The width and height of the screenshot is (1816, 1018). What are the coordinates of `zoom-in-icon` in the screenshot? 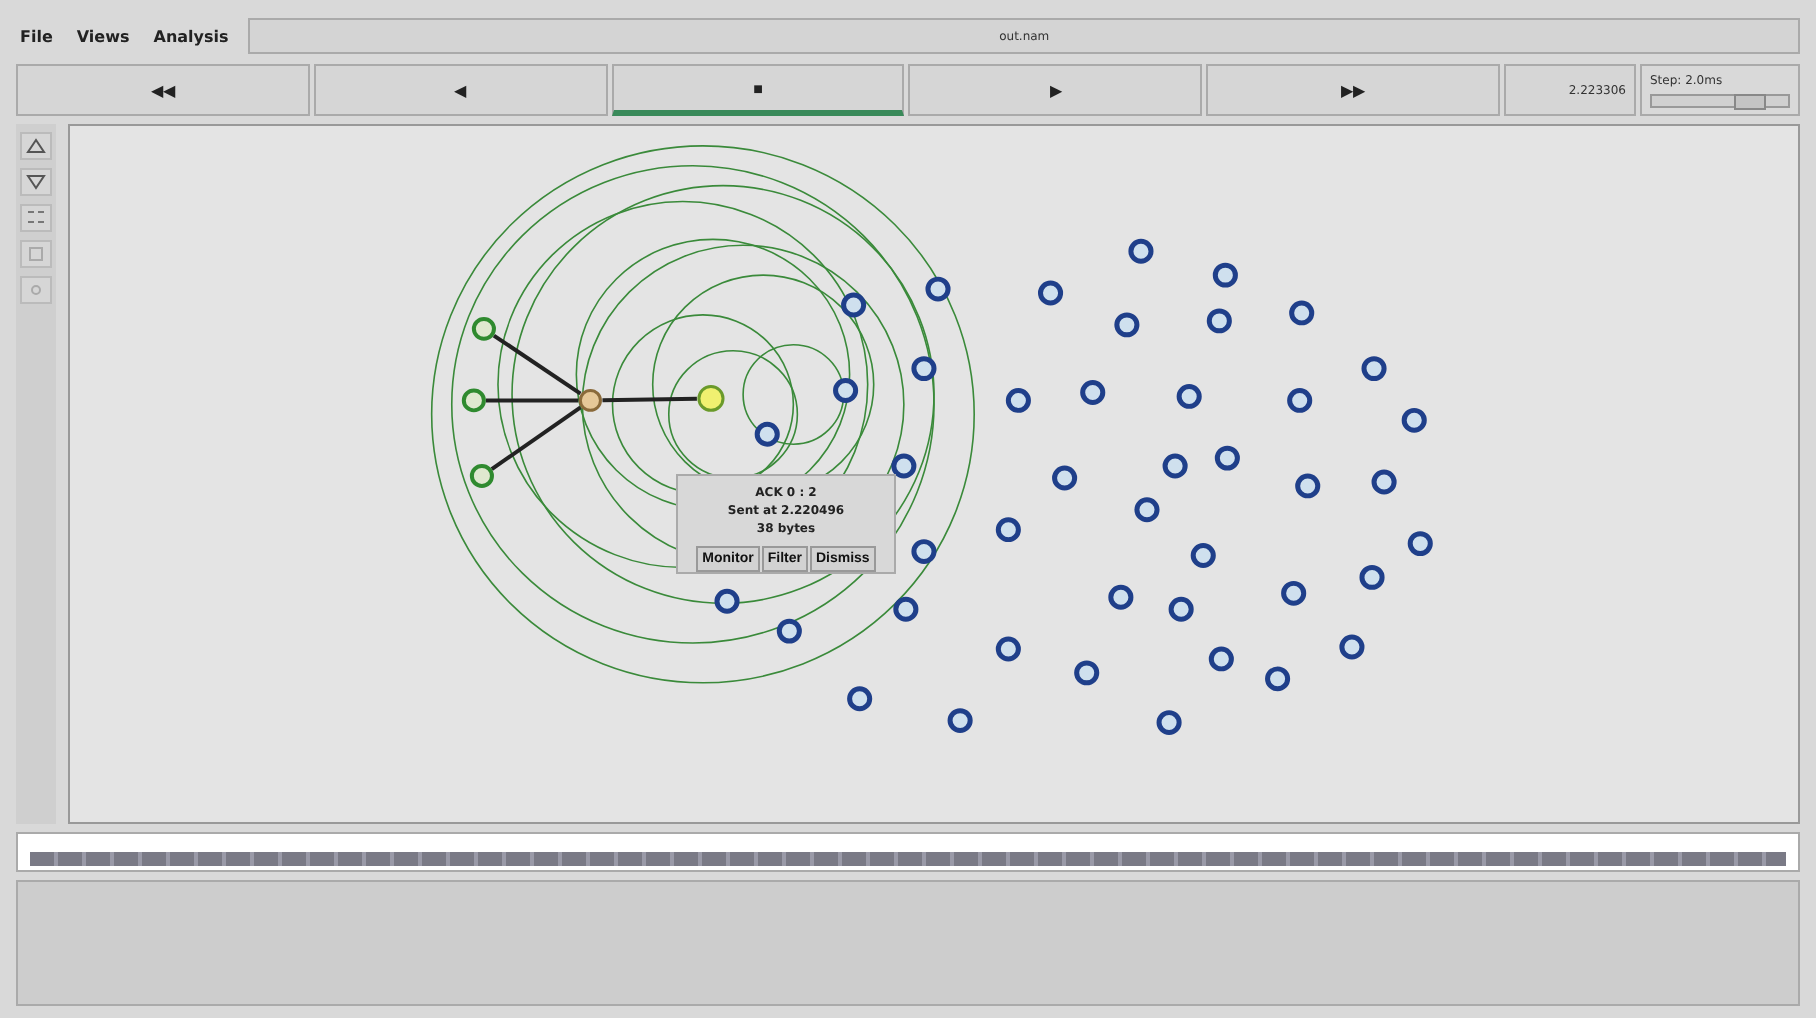 It's located at (36, 146).